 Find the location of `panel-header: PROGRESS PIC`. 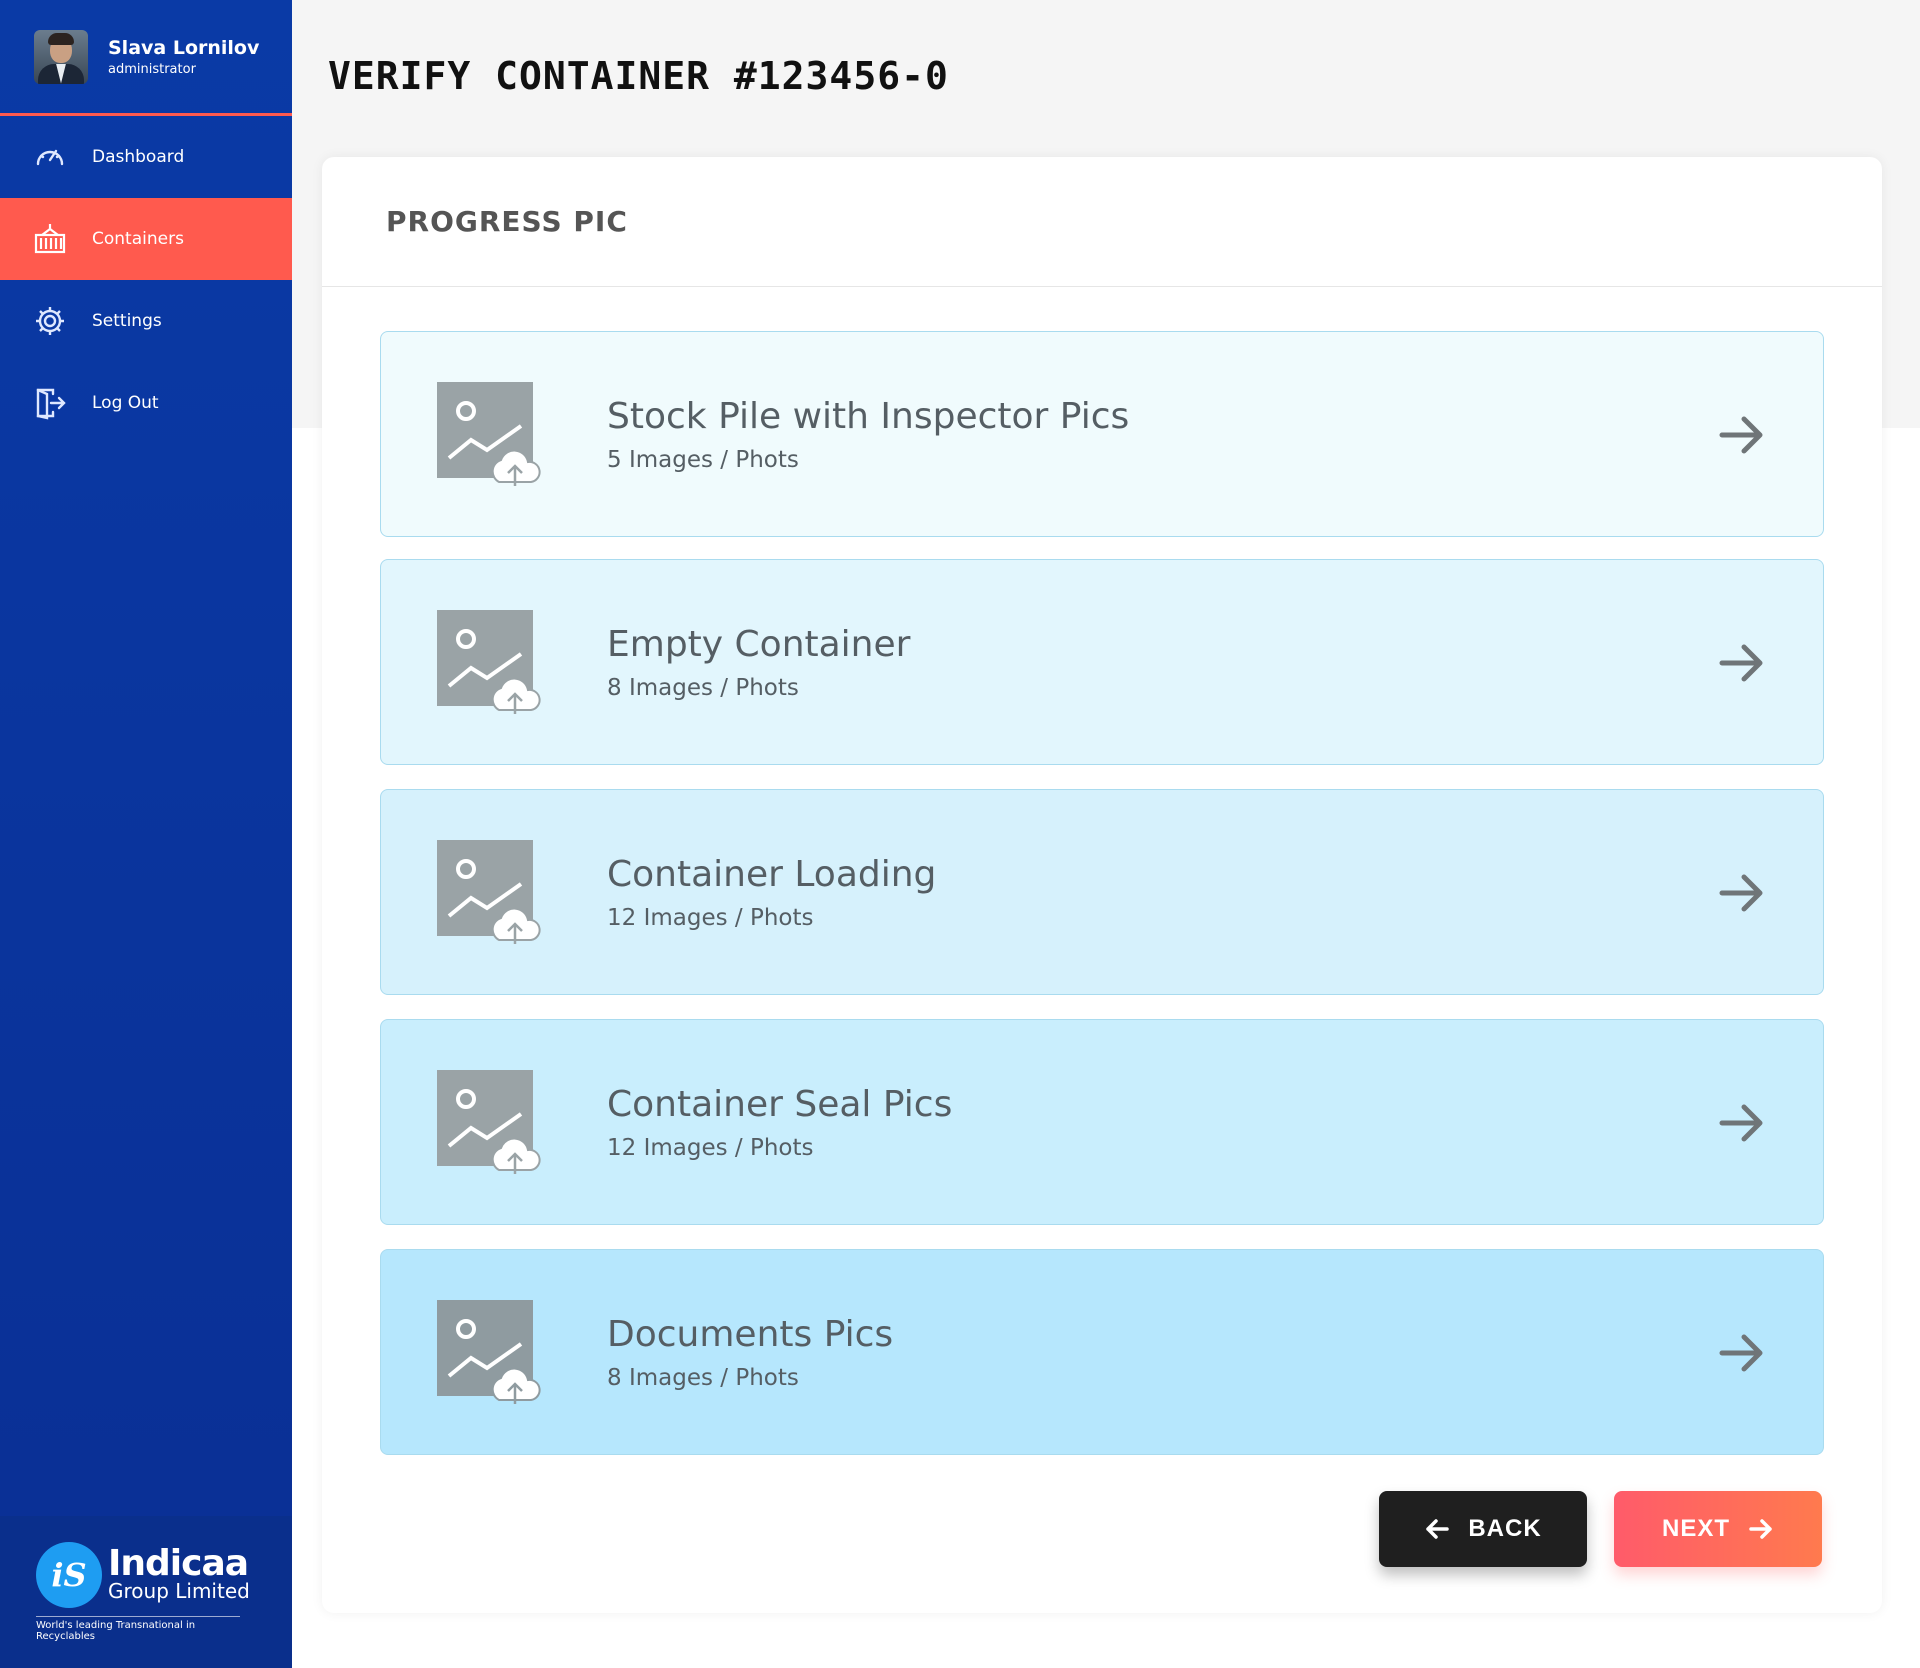

panel-header: PROGRESS PIC is located at coordinates (1102, 222).